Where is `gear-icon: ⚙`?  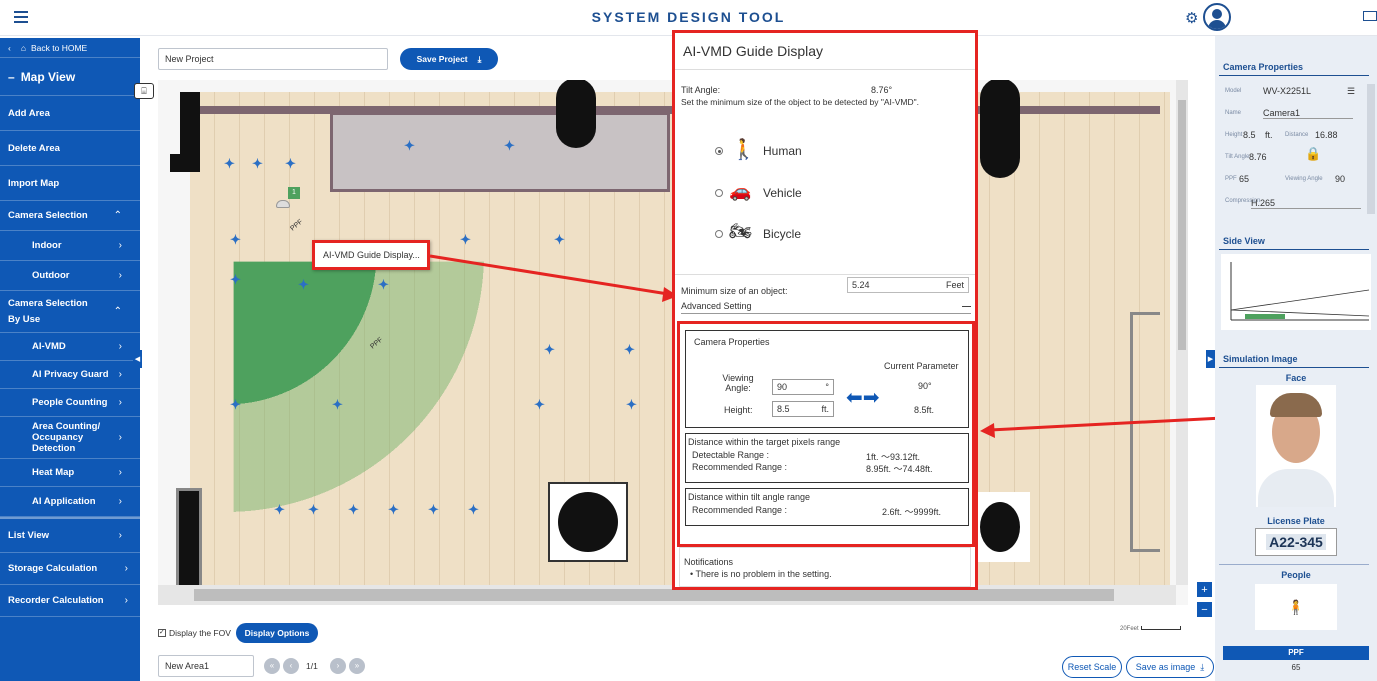 gear-icon: ⚙ is located at coordinates (1191, 18).